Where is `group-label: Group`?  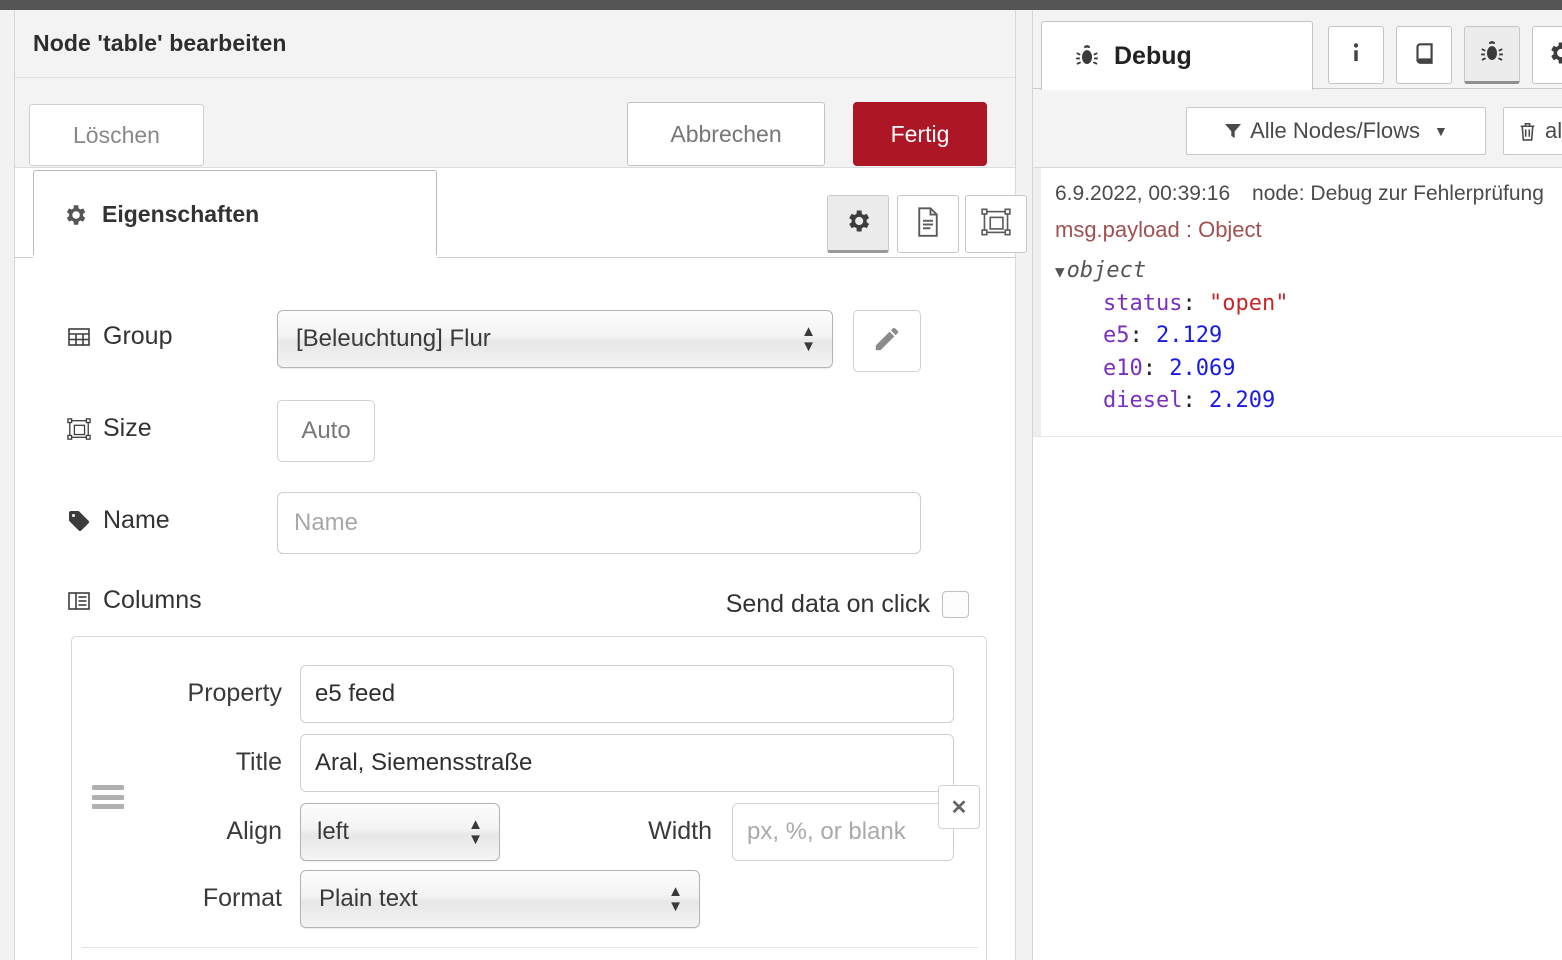
group-label: Group is located at coordinates (119, 336).